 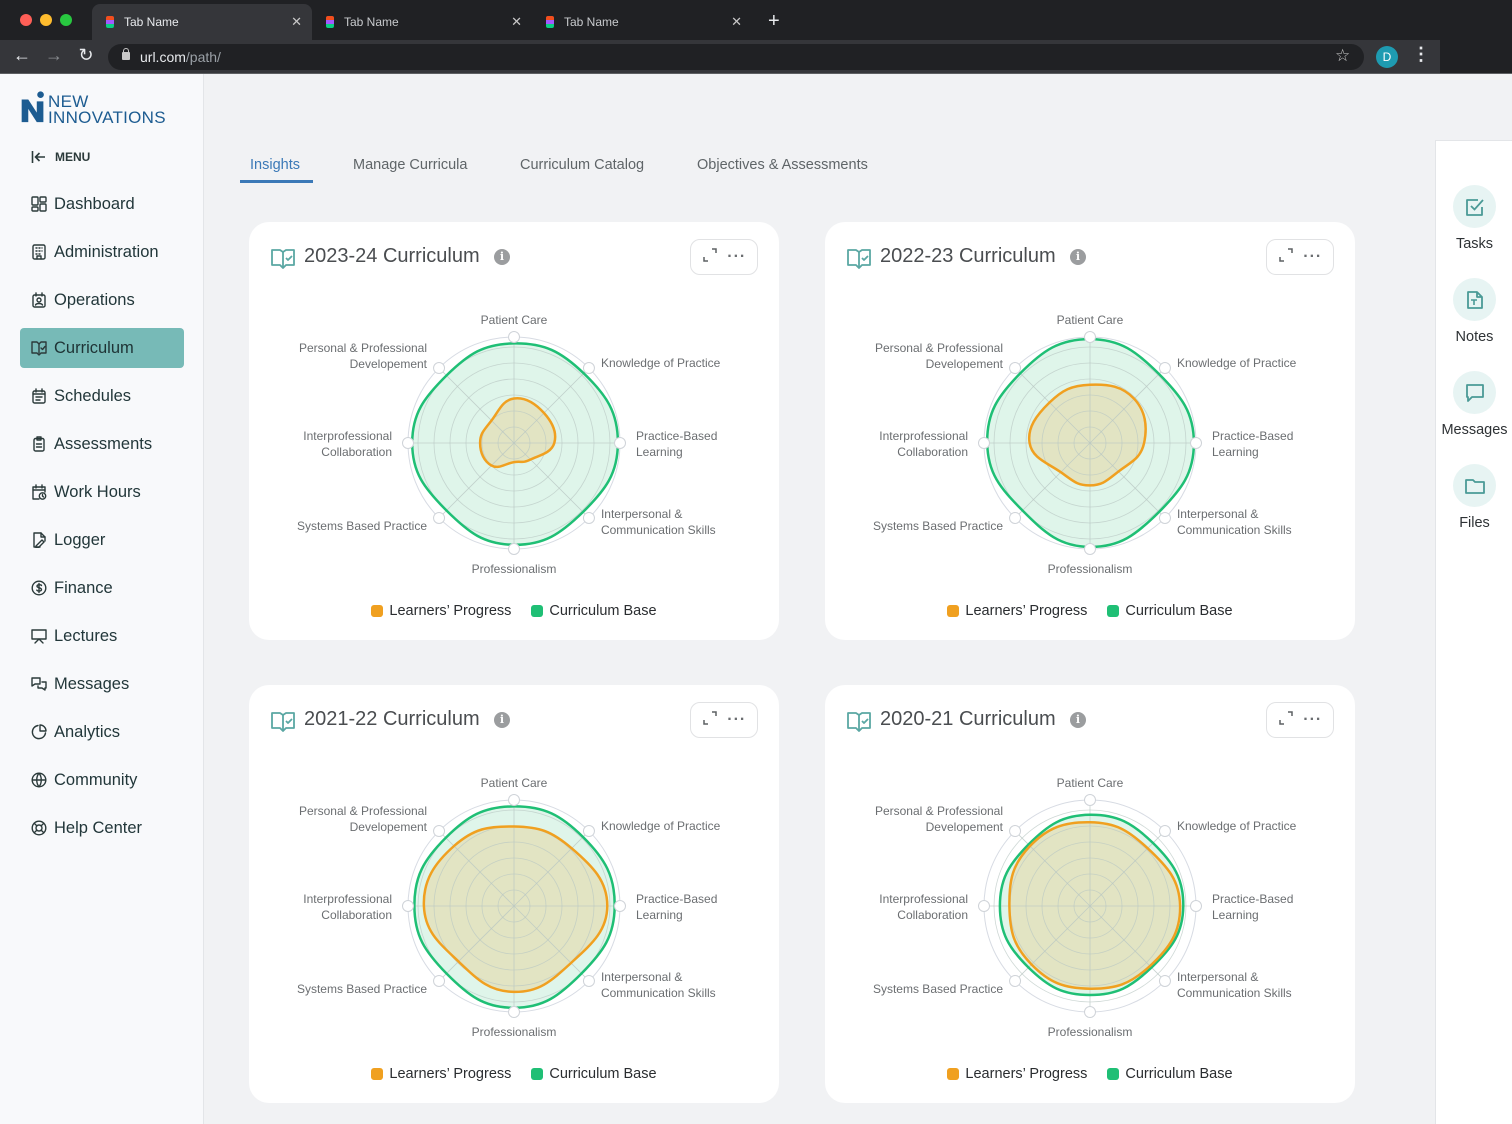 What do you see at coordinates (102, 204) in the screenshot?
I see `sidebar-item-dashboard: Dashboard` at bounding box center [102, 204].